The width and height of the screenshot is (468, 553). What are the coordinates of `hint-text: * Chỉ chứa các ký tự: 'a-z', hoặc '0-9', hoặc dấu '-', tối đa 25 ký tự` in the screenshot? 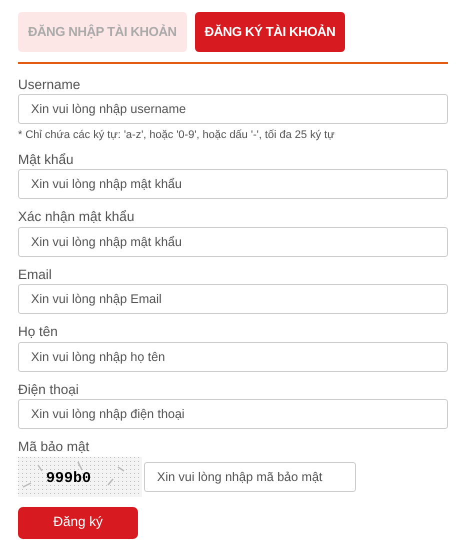 It's located at (176, 135).